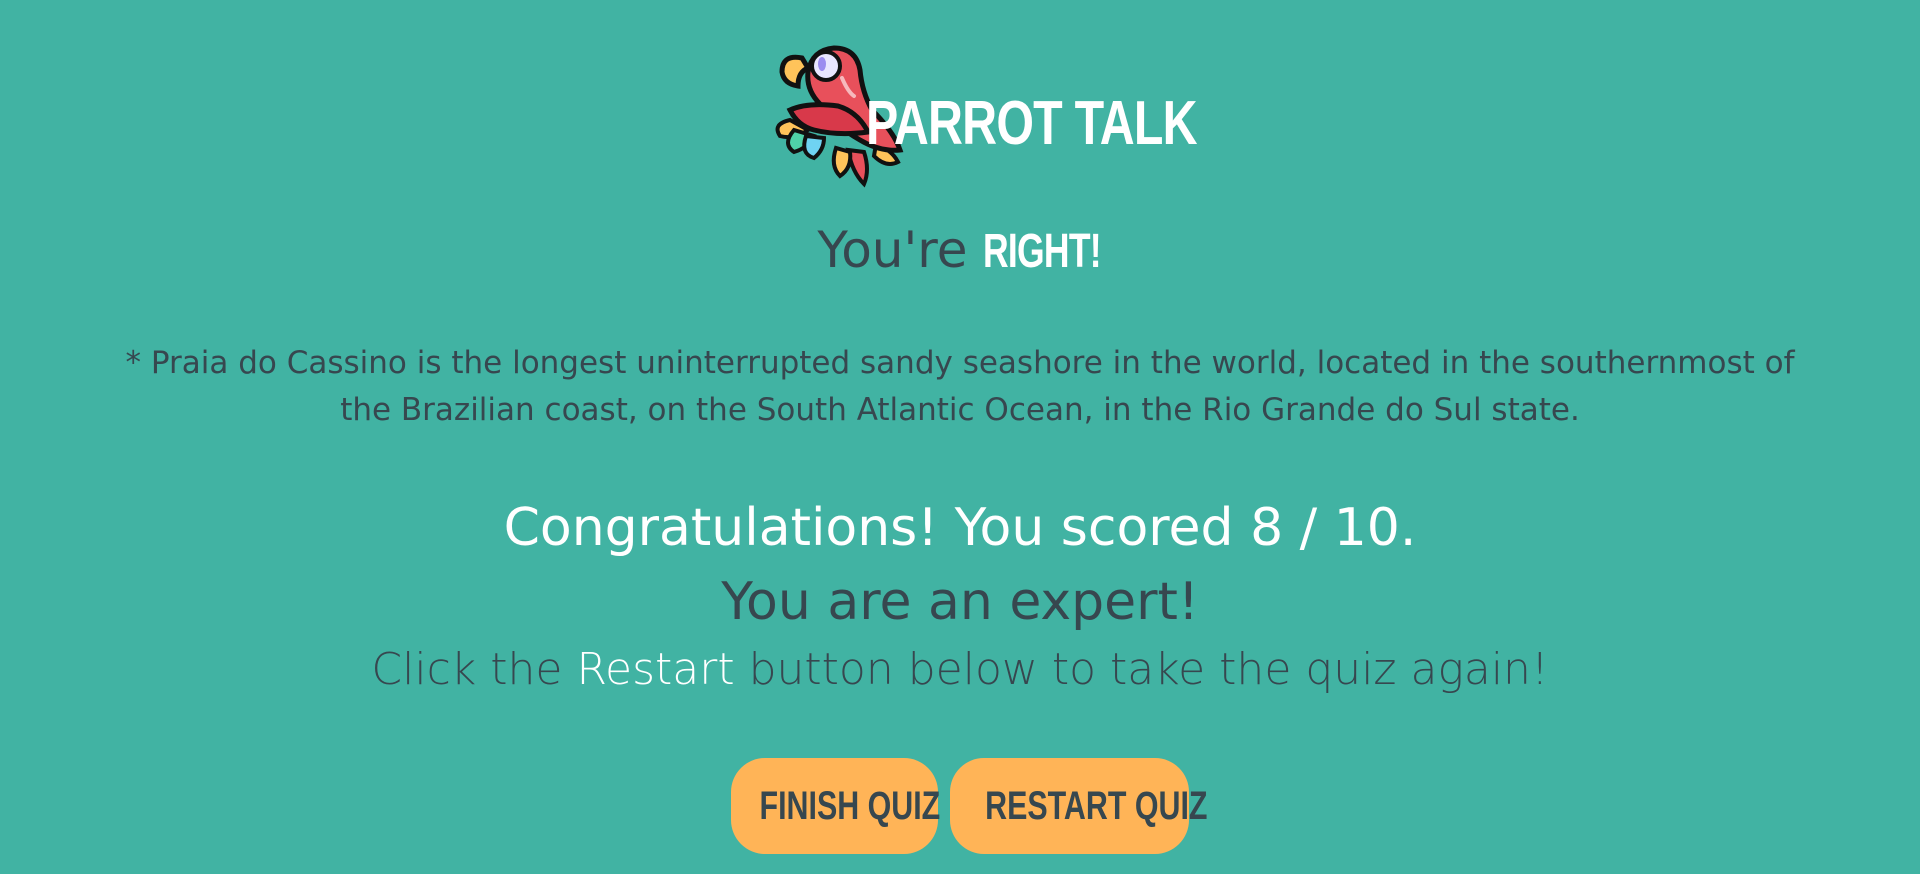  I want to click on restart-quiz-button: RESTART QUIZ, so click(1078, 806).